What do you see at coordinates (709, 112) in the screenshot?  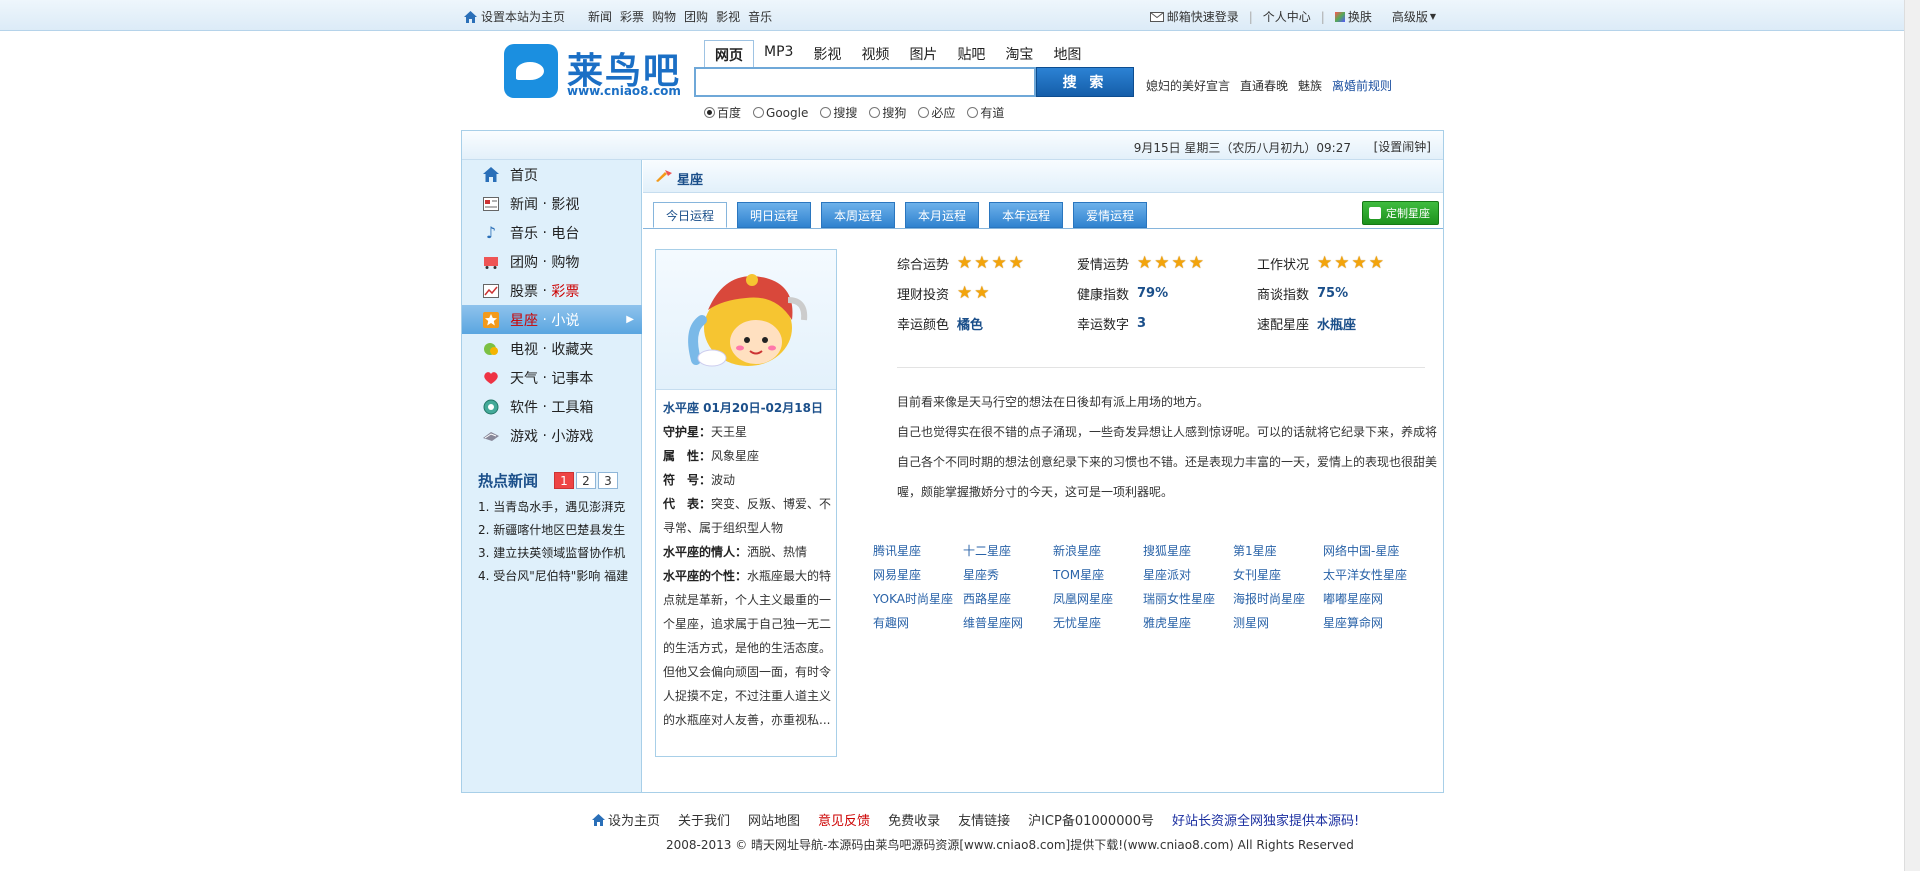 I see `radio-selected` at bounding box center [709, 112].